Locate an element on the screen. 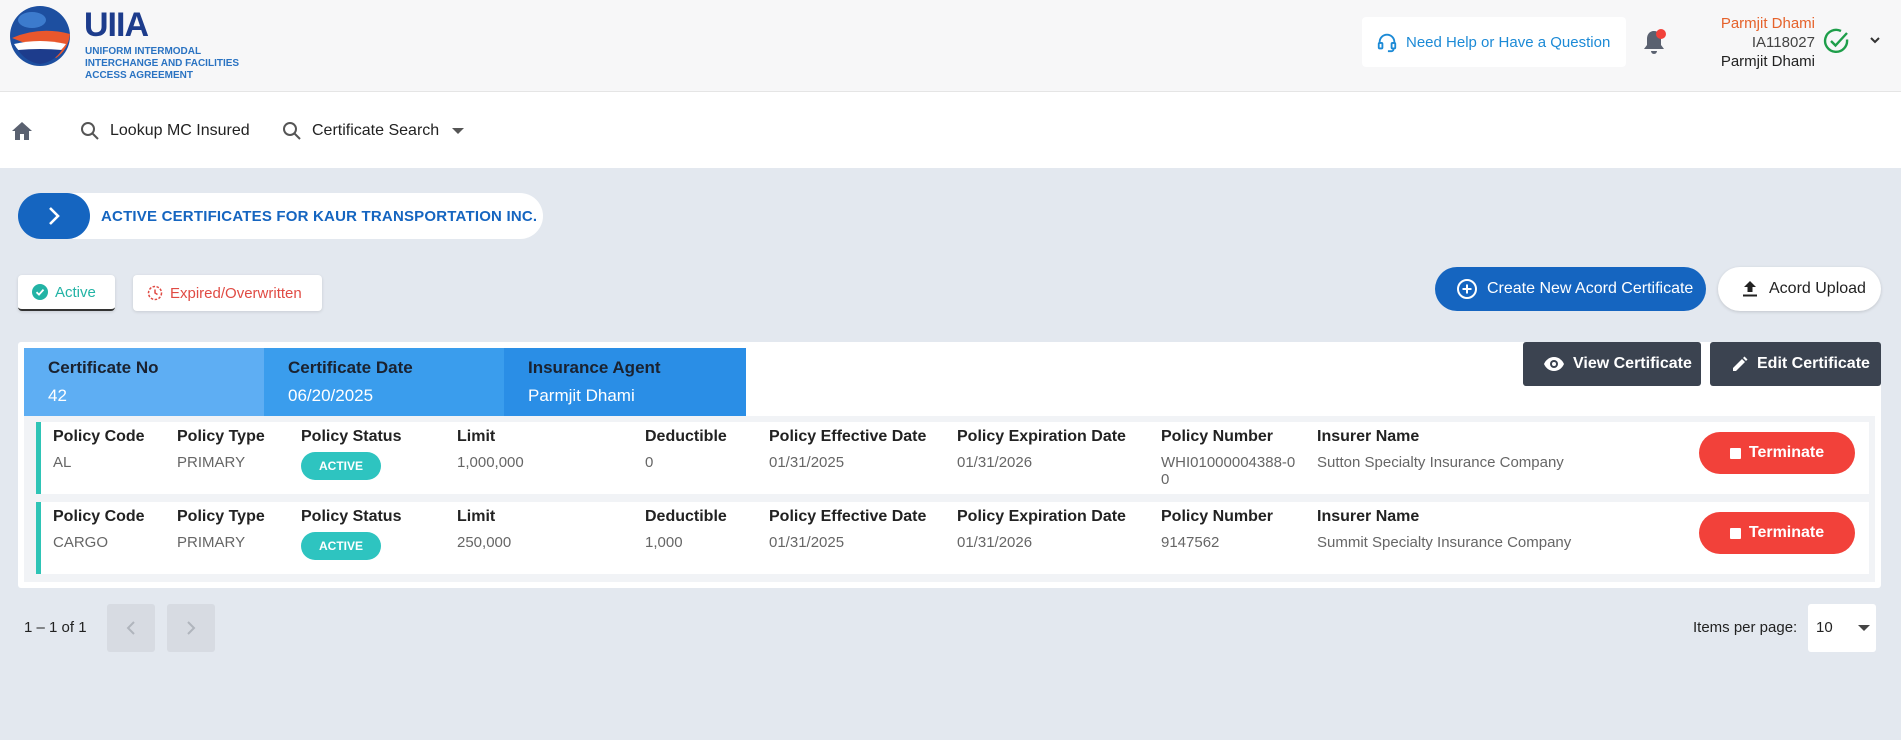  acord-upload-button: Acord Upload is located at coordinates (1799, 289).